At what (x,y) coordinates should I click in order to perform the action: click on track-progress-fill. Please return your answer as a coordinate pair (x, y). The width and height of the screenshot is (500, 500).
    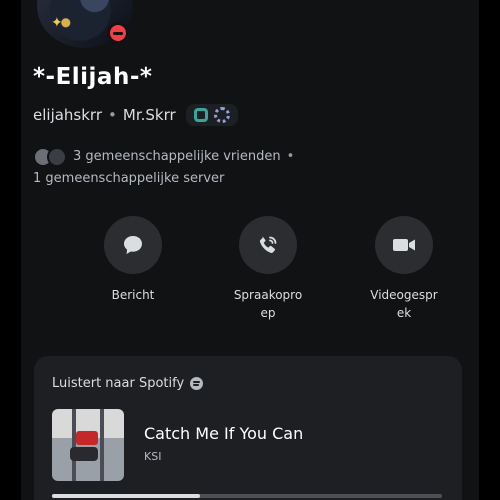
    Looking at the image, I should click on (126, 496).